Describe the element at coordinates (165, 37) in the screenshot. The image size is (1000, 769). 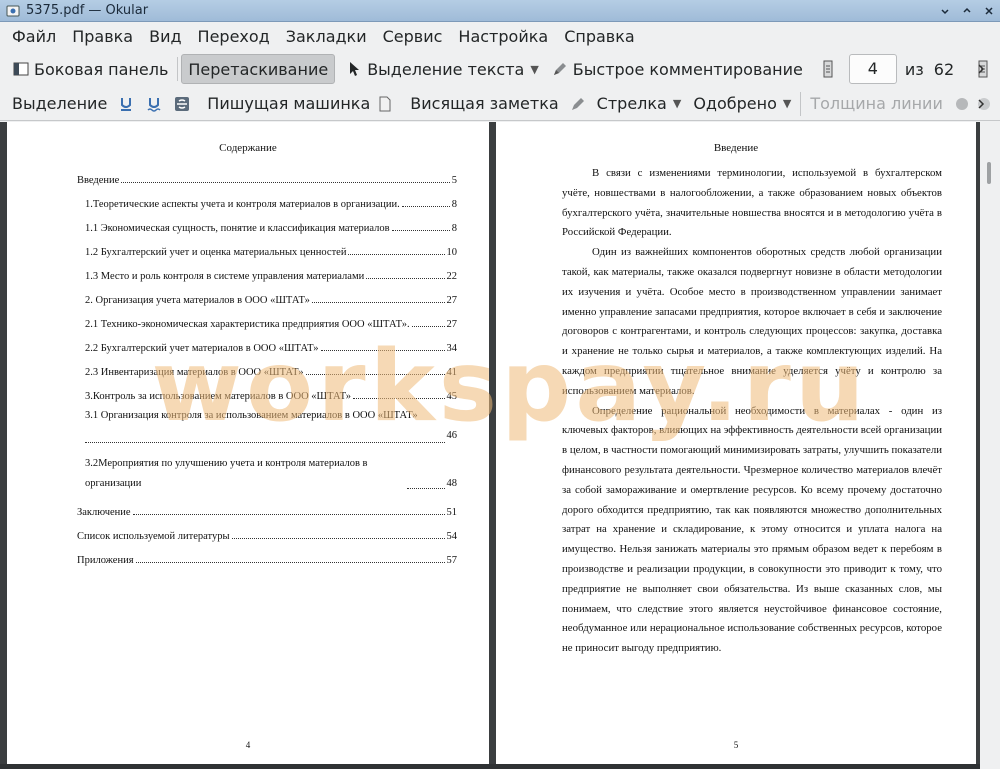
I see `menu-view: Вид` at that location.